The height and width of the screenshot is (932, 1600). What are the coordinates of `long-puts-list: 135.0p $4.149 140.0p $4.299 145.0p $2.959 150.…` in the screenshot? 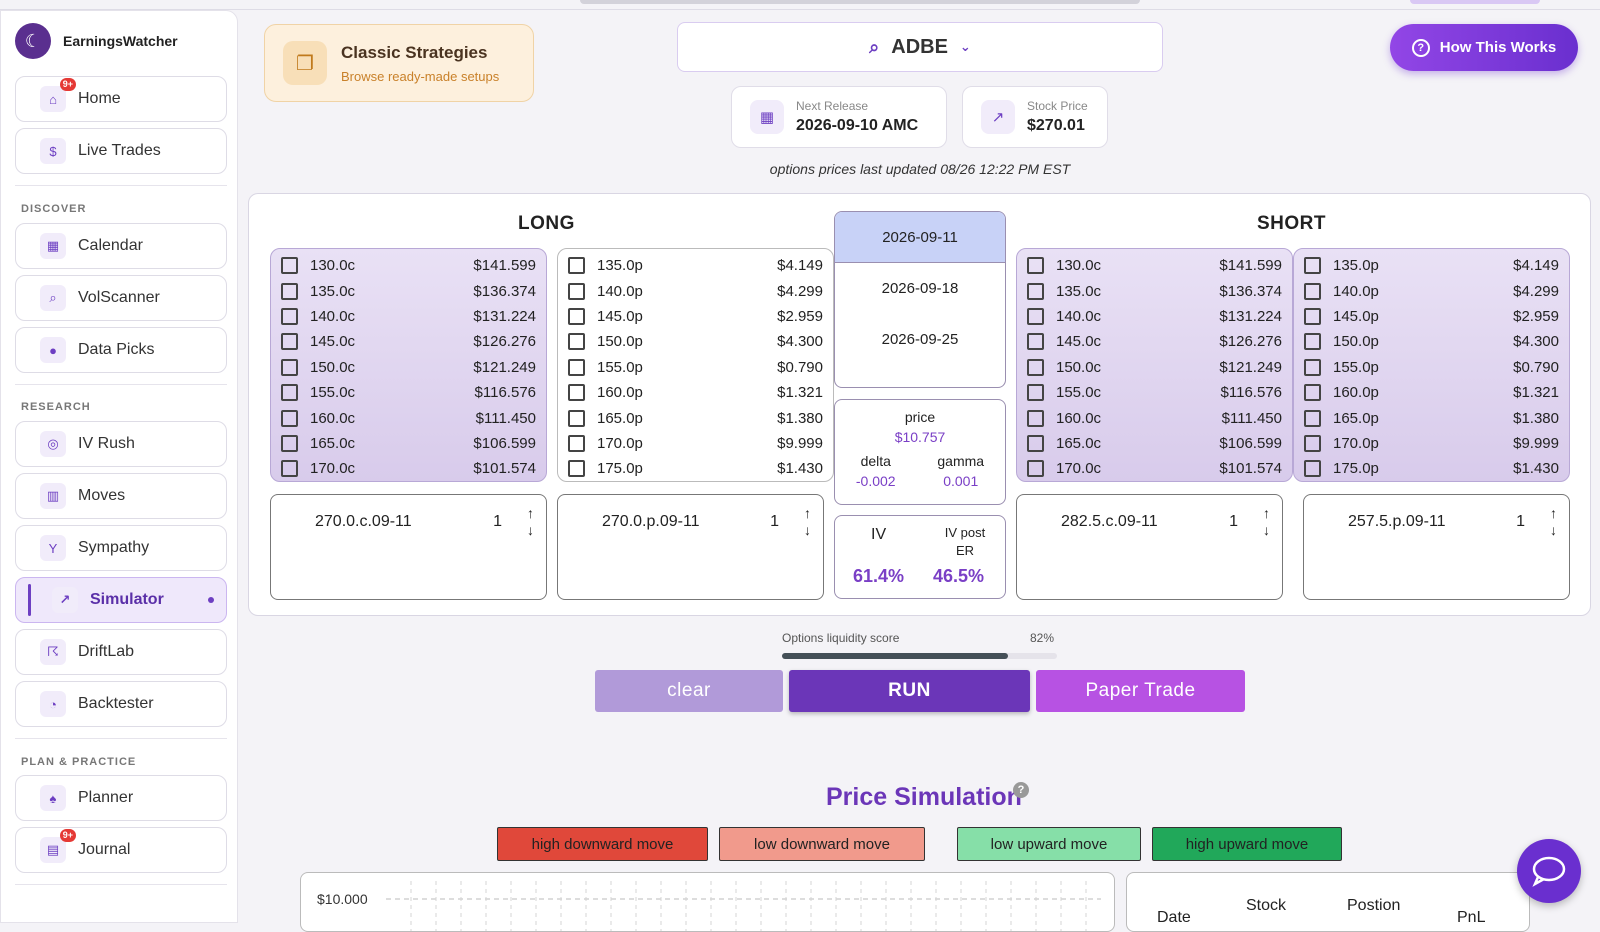 It's located at (695, 365).